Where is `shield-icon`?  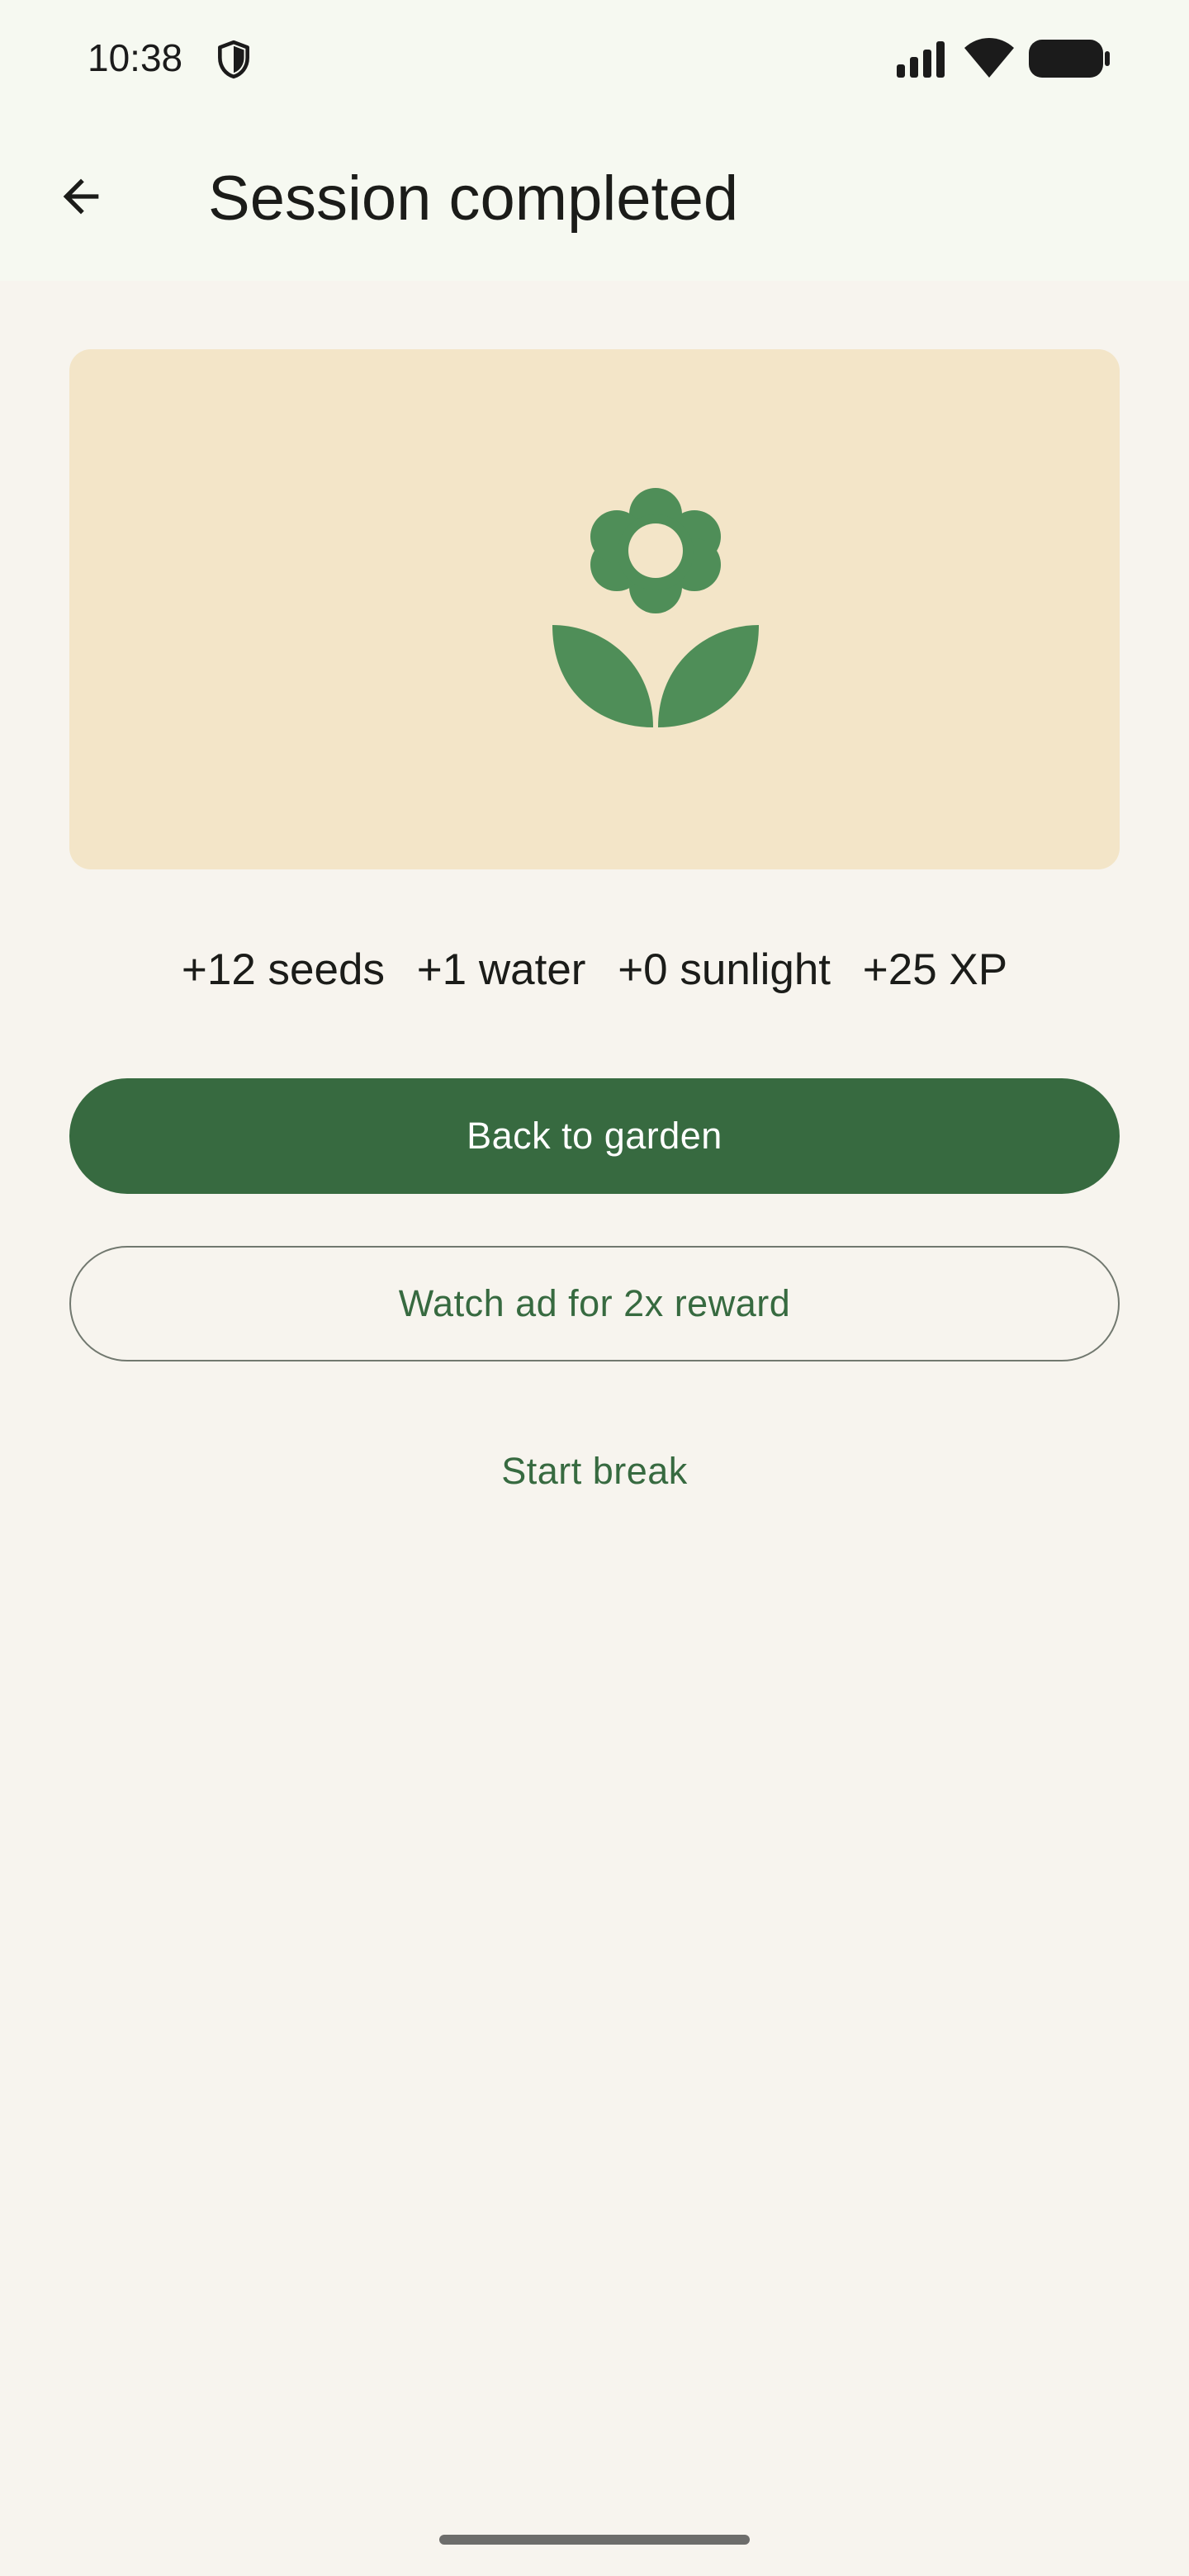 shield-icon is located at coordinates (233, 59).